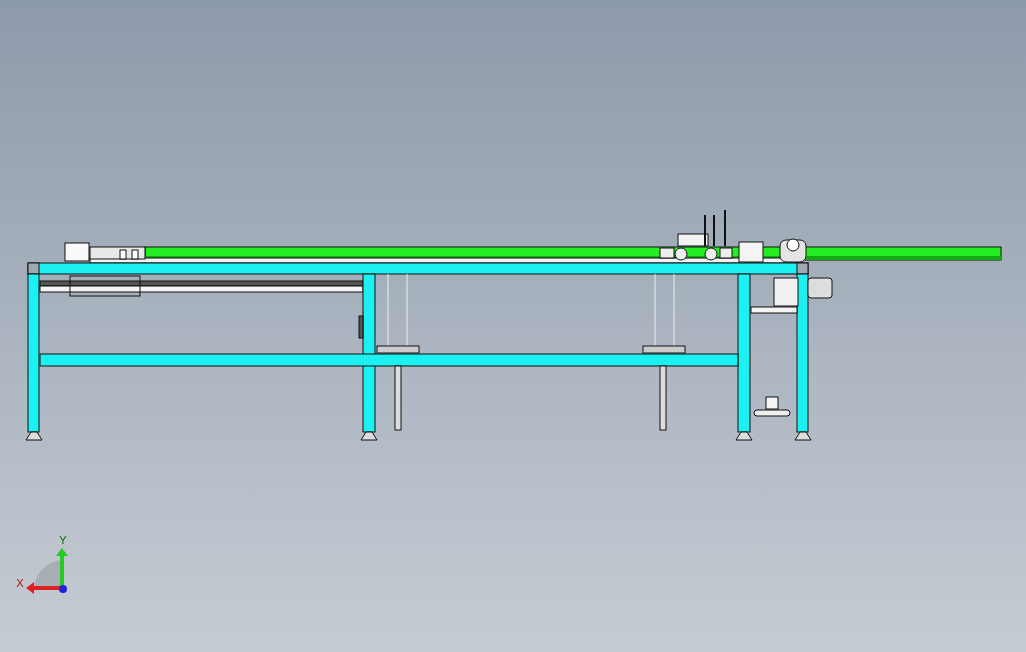 The image size is (1026, 652). Describe the element at coordinates (47, 571) in the screenshot. I see `axis-triad-icon` at that location.